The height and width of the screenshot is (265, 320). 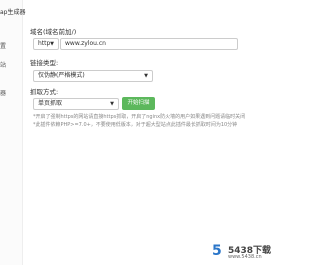 I want to click on protocol-select: http ▼, so click(x=46, y=44).